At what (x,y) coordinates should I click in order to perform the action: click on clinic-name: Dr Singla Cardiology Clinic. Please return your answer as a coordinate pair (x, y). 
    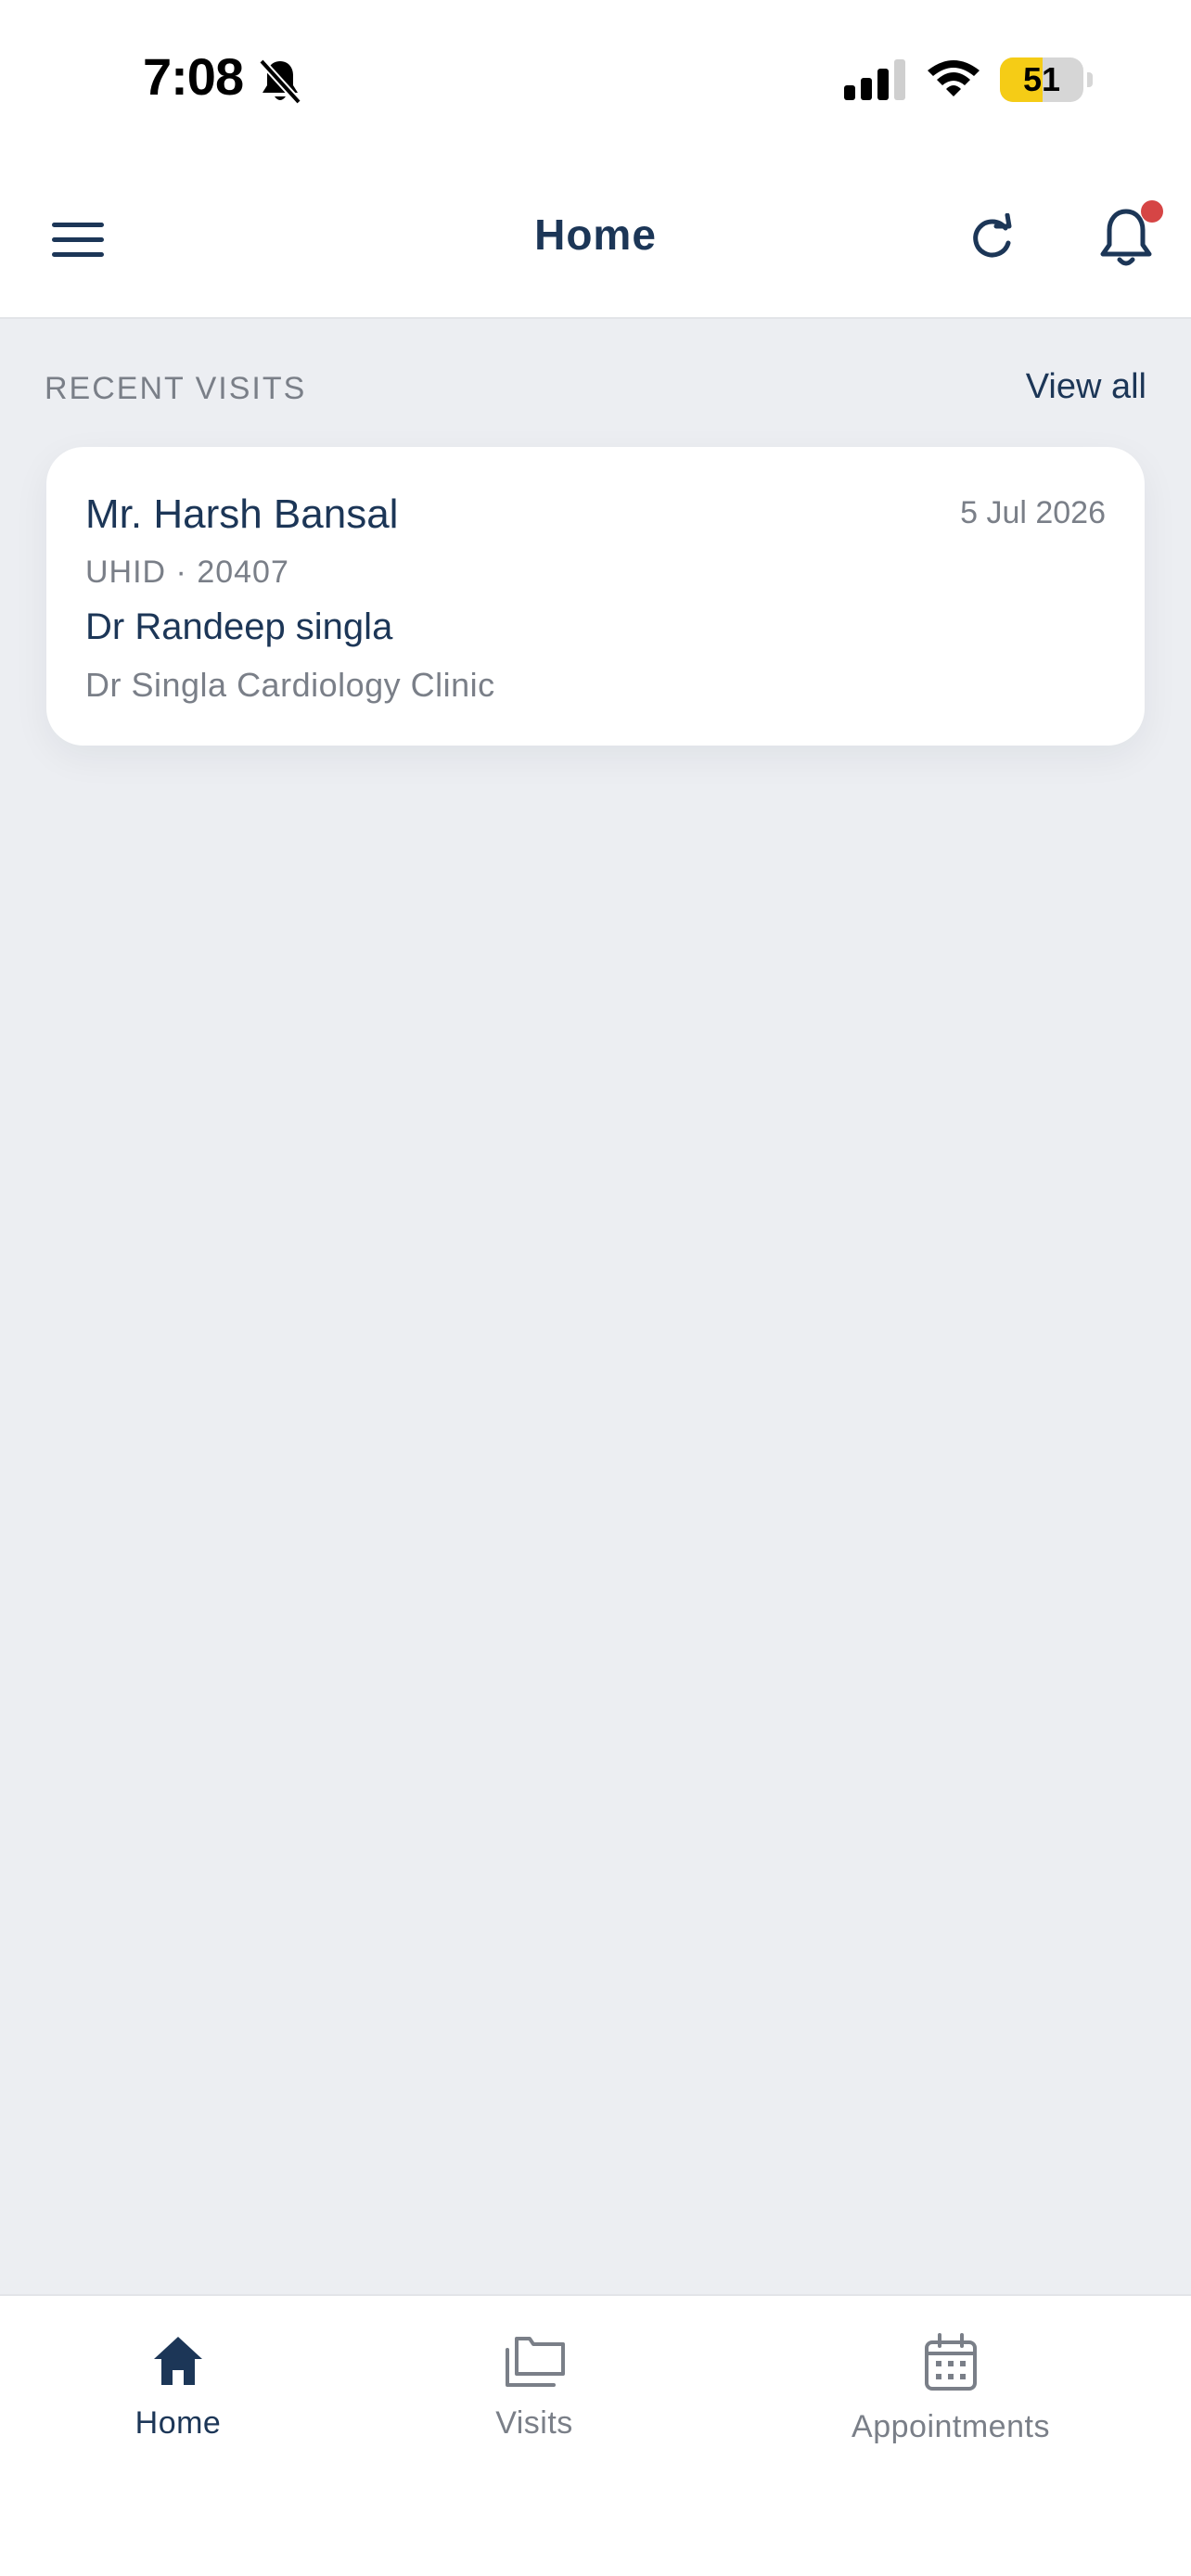
    Looking at the image, I should click on (290, 685).